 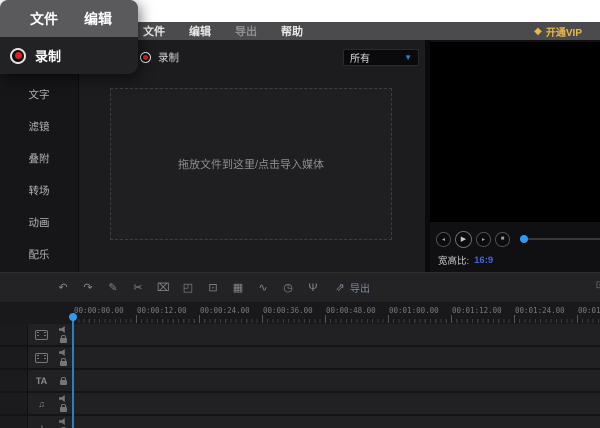 What do you see at coordinates (188, 287) in the screenshot?
I see `crop-icon: ◰` at bounding box center [188, 287].